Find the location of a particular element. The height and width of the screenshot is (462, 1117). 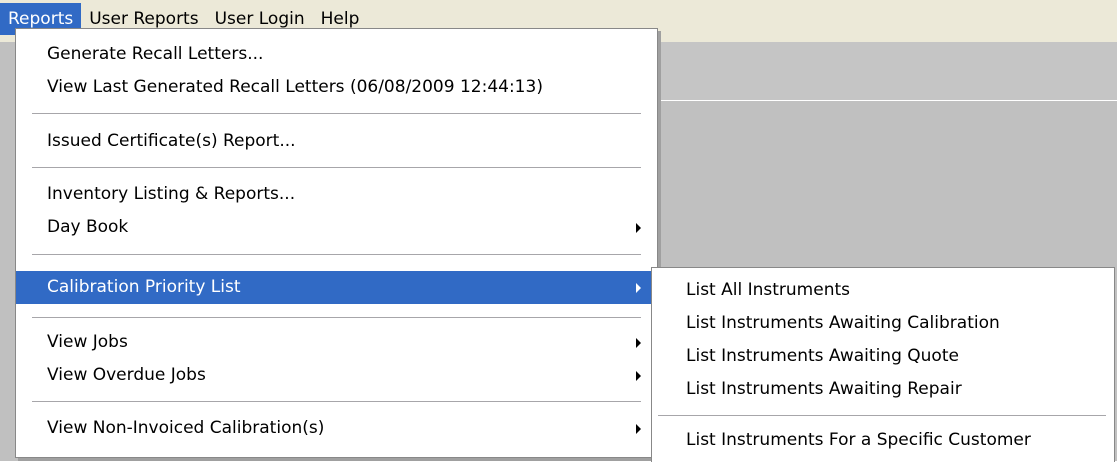

submenu-item-label: List All Instruments is located at coordinates (768, 290).